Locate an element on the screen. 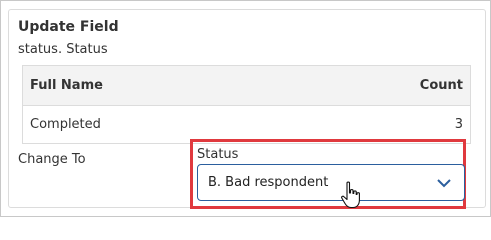  chevron-down-icon is located at coordinates (444, 183).